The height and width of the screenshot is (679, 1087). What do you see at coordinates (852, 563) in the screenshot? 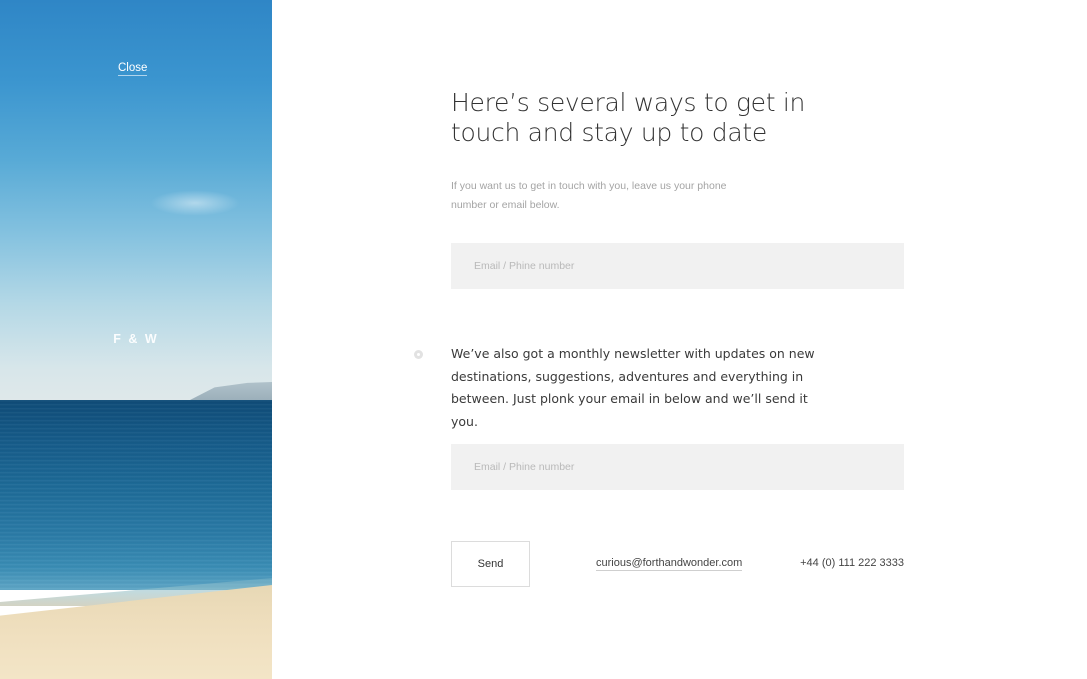
I see `contact-phone-number: +44 (0) 111 222 3333` at bounding box center [852, 563].